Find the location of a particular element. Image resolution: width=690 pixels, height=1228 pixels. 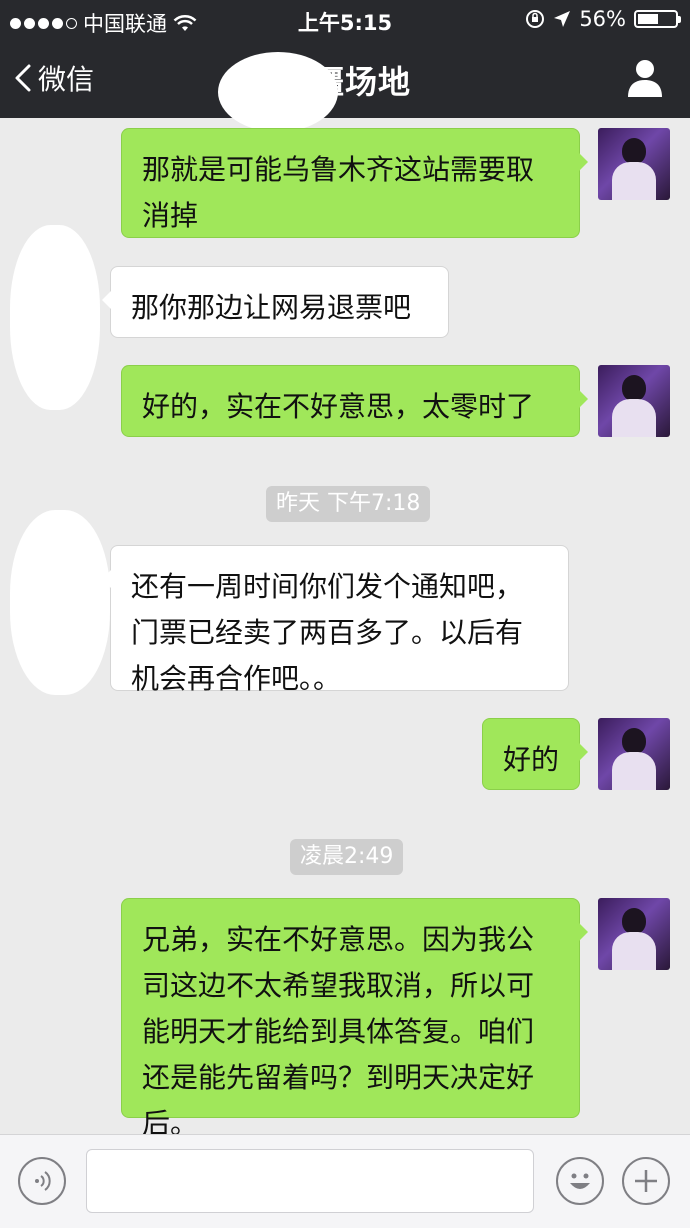

nav-bar: 微信 新疆场地 is located at coordinates (345, 86).